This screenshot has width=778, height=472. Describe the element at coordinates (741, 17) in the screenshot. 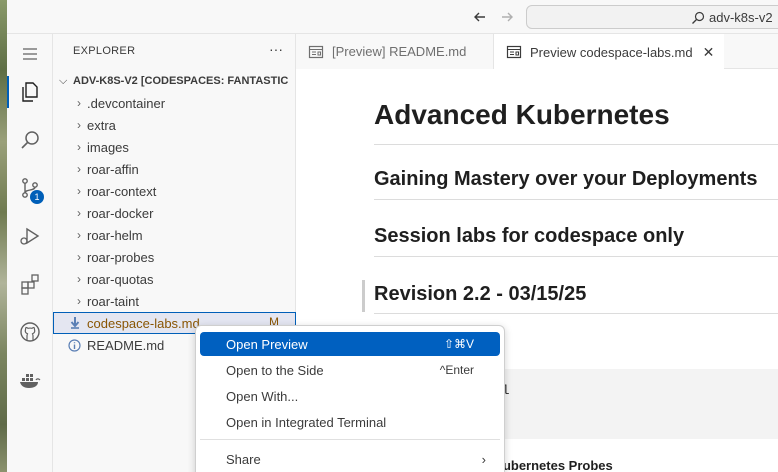

I see `search-text: adv-k8s-v2` at that location.